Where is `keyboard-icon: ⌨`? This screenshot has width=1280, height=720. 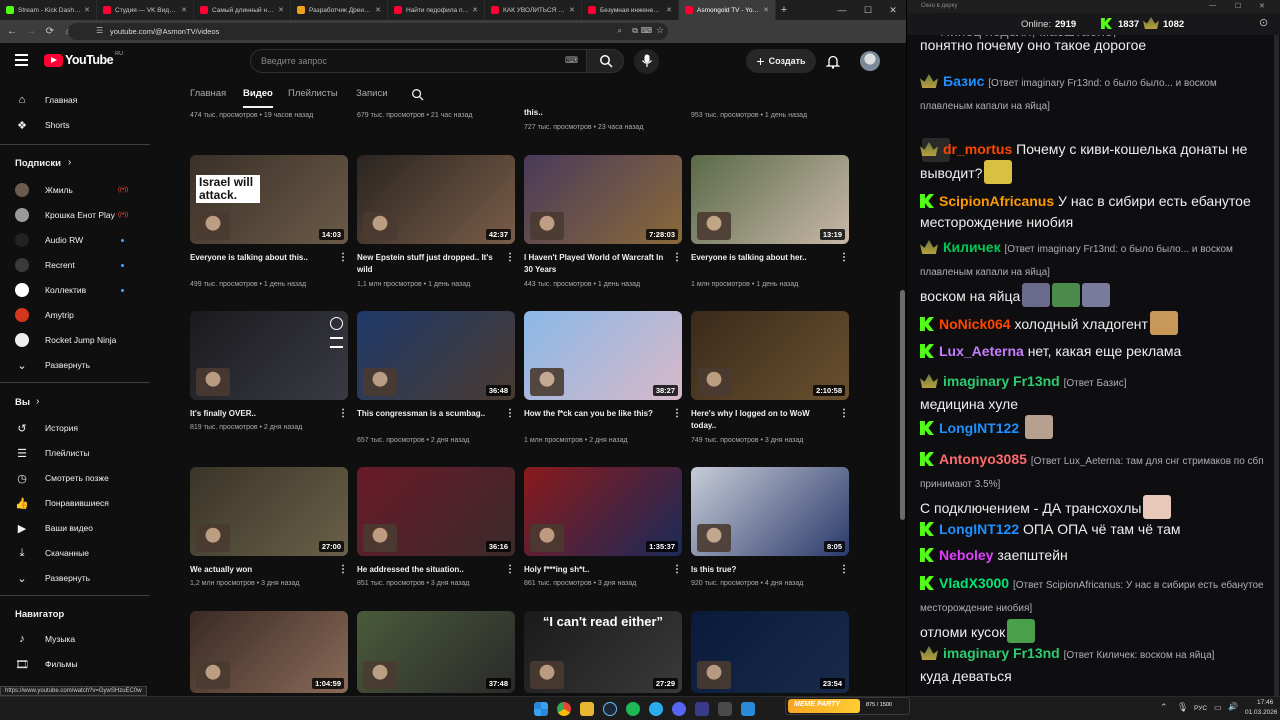 keyboard-icon: ⌨ is located at coordinates (571, 60).